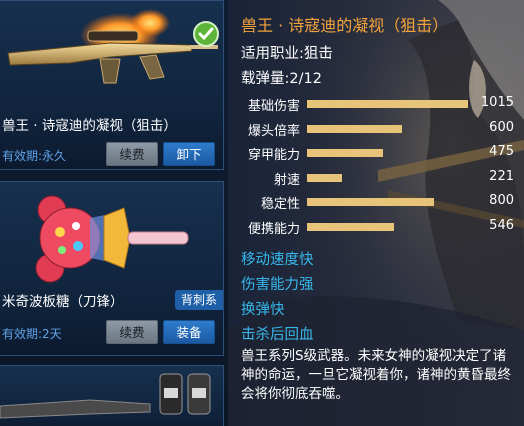 This screenshot has width=524, height=426. Describe the element at coordinates (277, 285) in the screenshot. I see `feature-text: 伤害能力强` at that location.